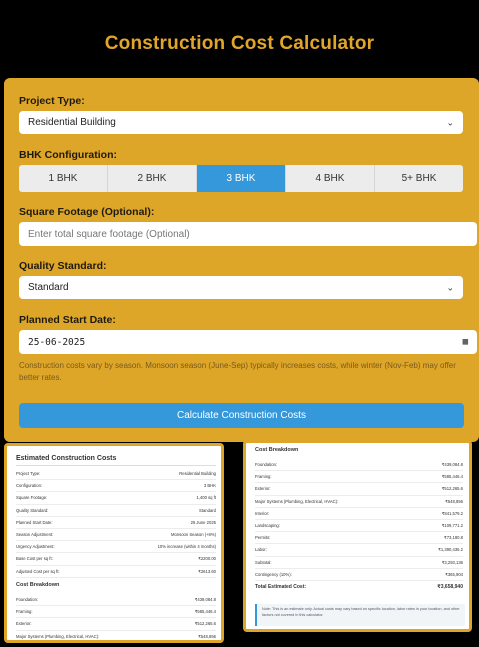 The height and width of the screenshot is (647, 479). I want to click on sqft-label: Square Footage (Optional):, so click(87, 212).